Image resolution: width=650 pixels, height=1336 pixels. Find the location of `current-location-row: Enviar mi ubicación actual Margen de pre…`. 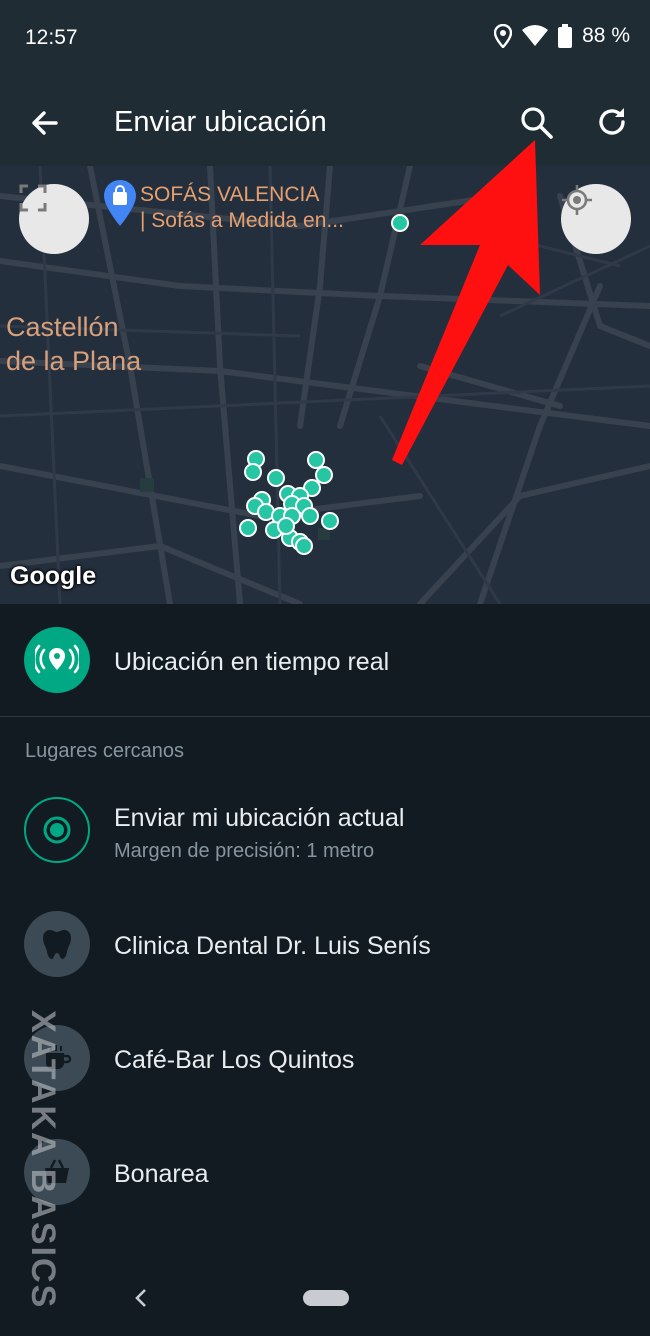

current-location-row: Enviar mi ubicación actual Margen de pre… is located at coordinates (325, 833).